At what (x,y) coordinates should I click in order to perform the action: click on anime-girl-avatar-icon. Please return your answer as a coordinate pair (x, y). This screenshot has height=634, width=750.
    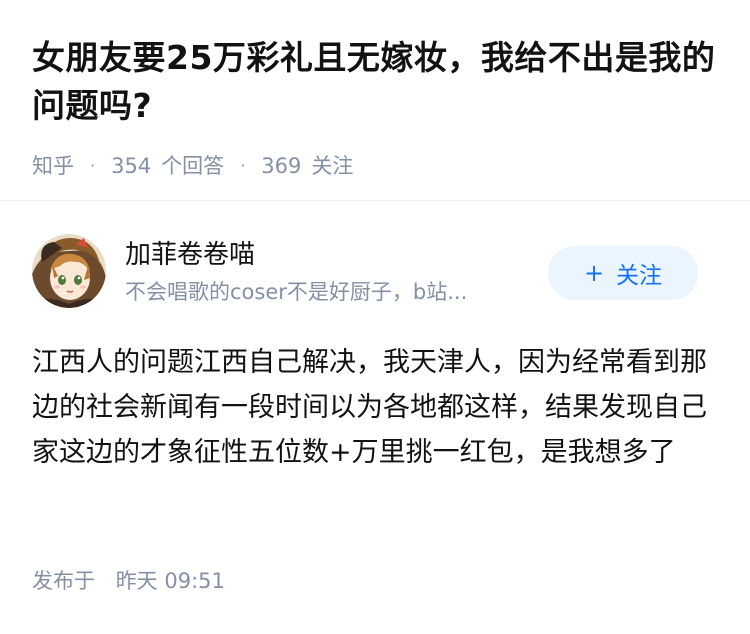
    Looking at the image, I should click on (69, 271).